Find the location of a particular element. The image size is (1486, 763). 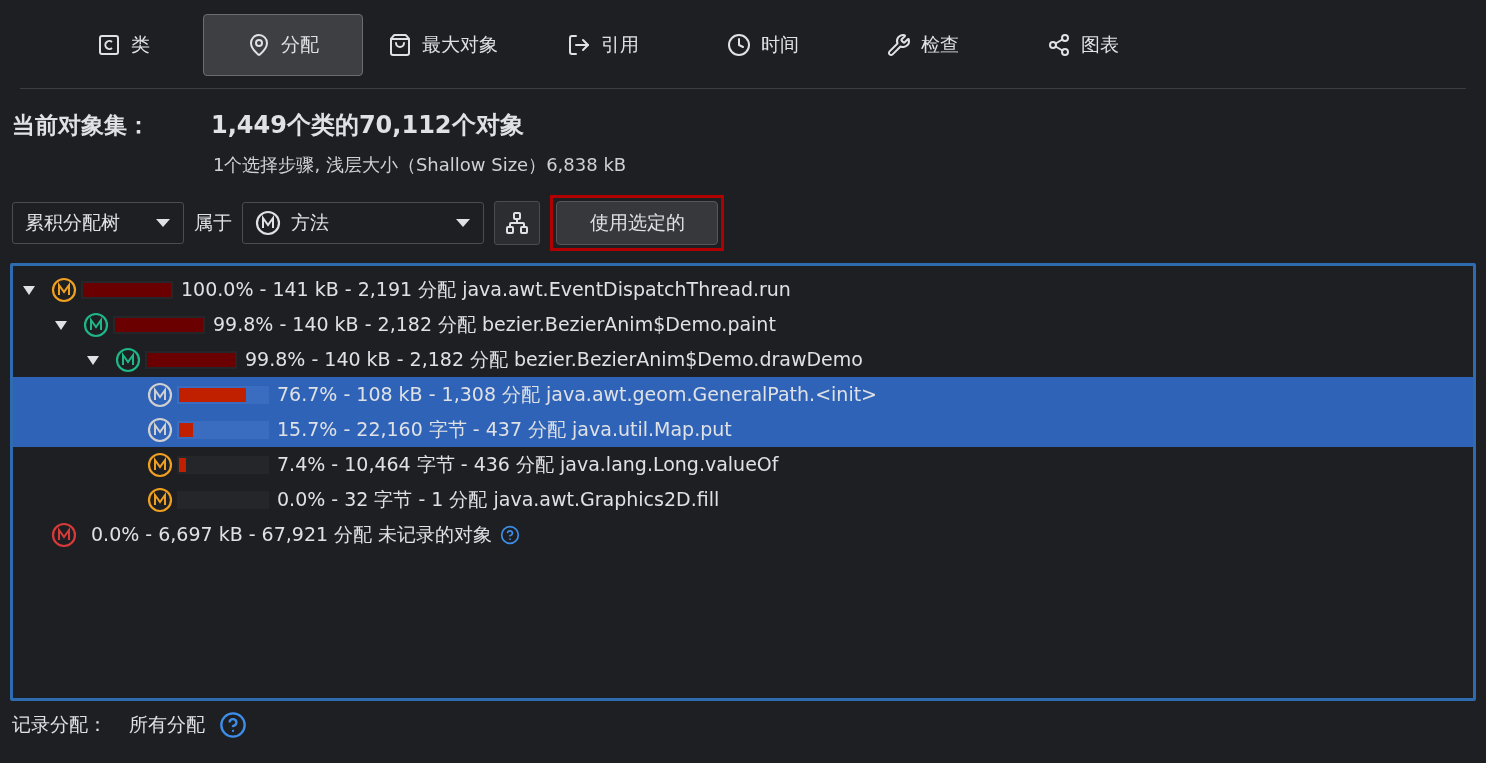

tree-row: 100.0% - 141 kB - 2,191 分配 java.awt.EventDispatchThread.run is located at coordinates (743, 289).